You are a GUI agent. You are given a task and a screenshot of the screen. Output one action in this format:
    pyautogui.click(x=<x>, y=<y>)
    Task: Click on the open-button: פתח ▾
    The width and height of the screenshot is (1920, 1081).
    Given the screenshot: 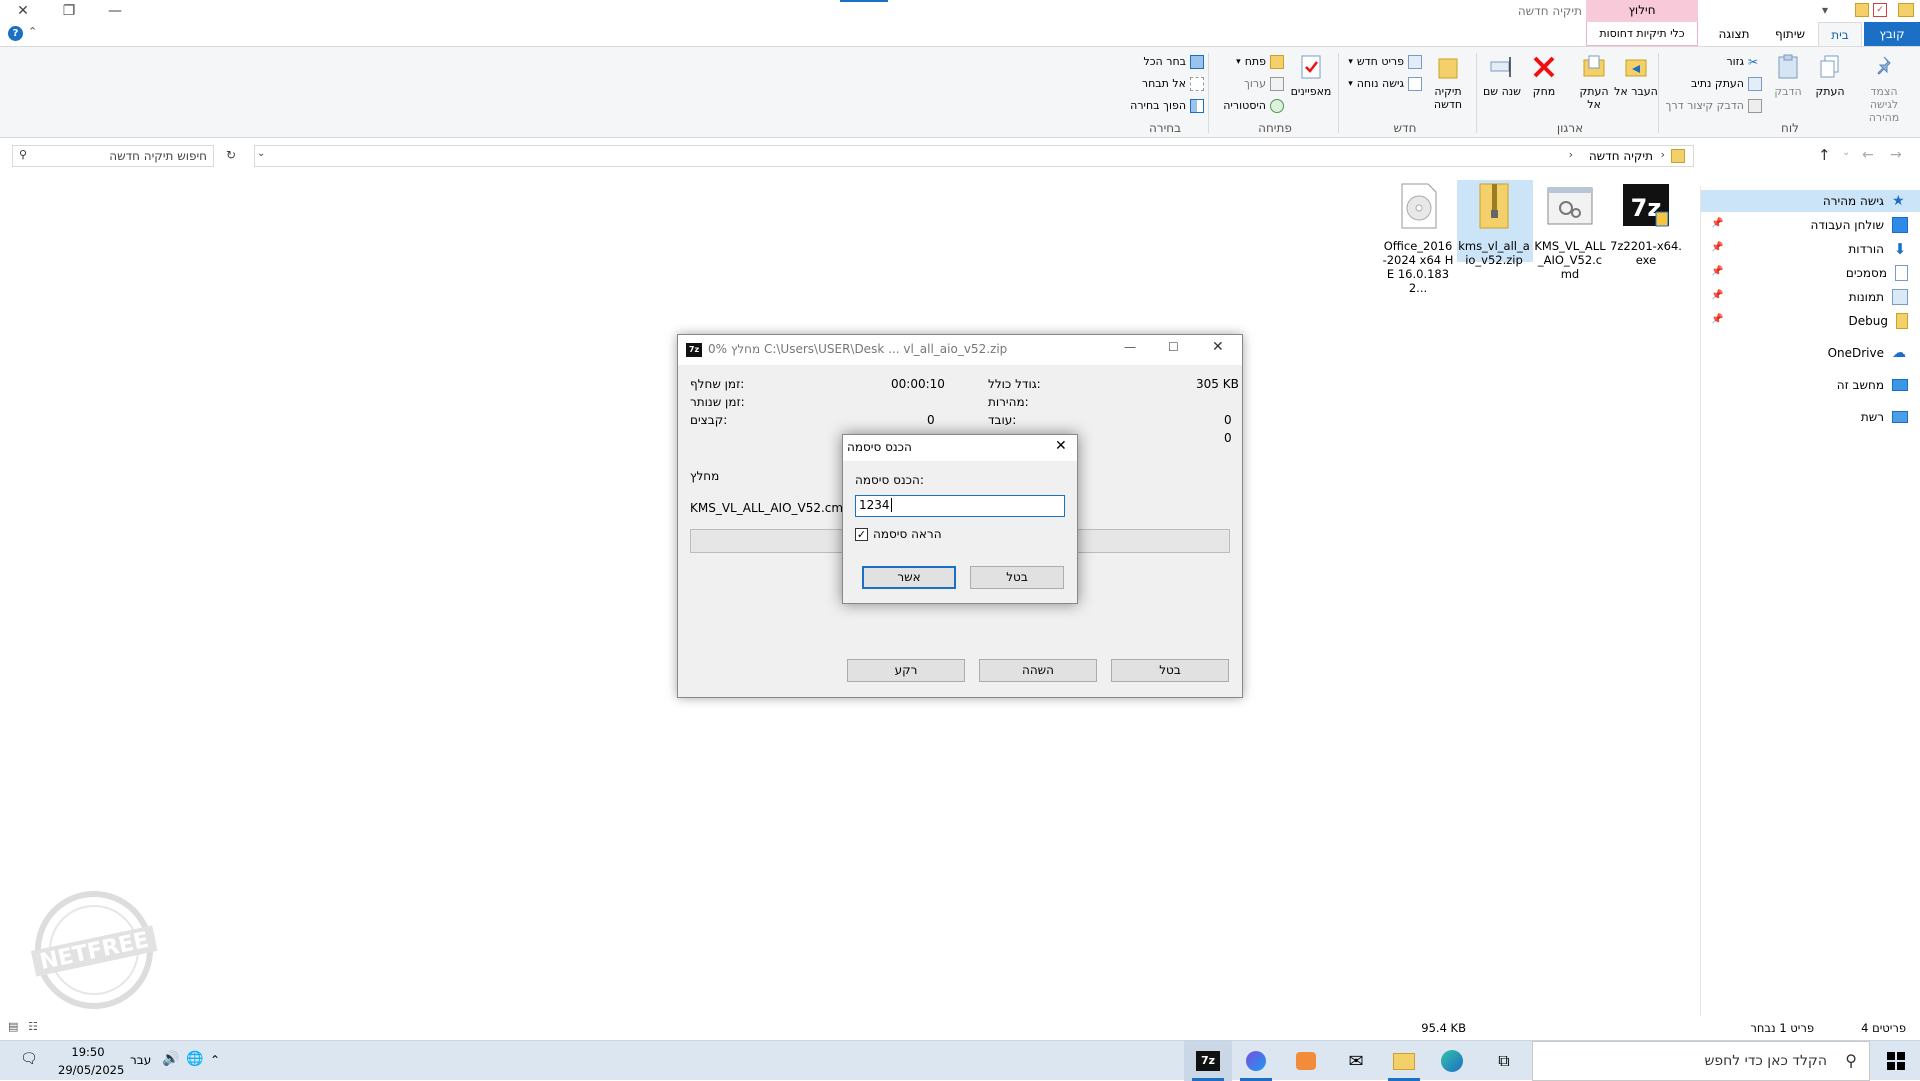 What is the action you would take?
    pyautogui.click(x=1252, y=62)
    